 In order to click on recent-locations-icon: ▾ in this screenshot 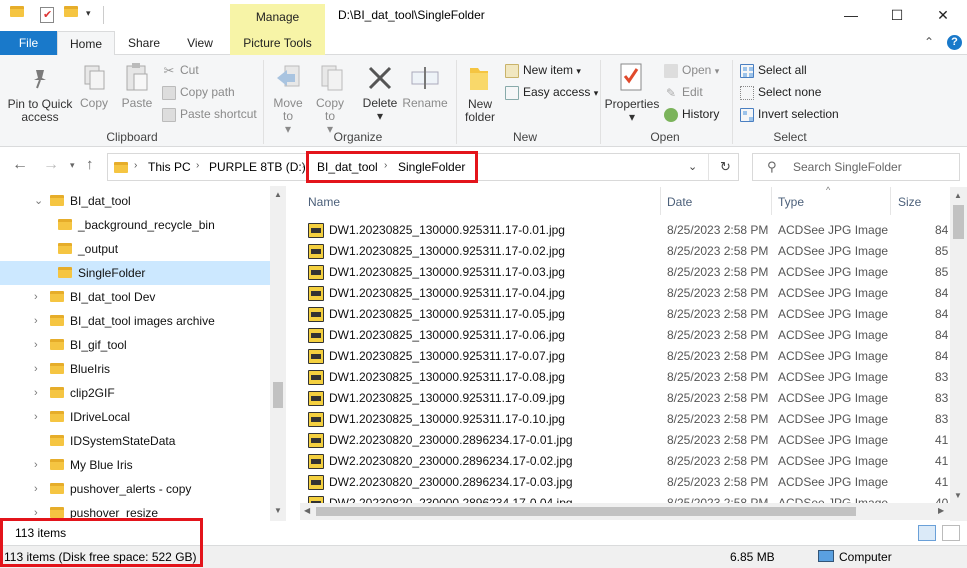, I will do `click(72, 165)`.